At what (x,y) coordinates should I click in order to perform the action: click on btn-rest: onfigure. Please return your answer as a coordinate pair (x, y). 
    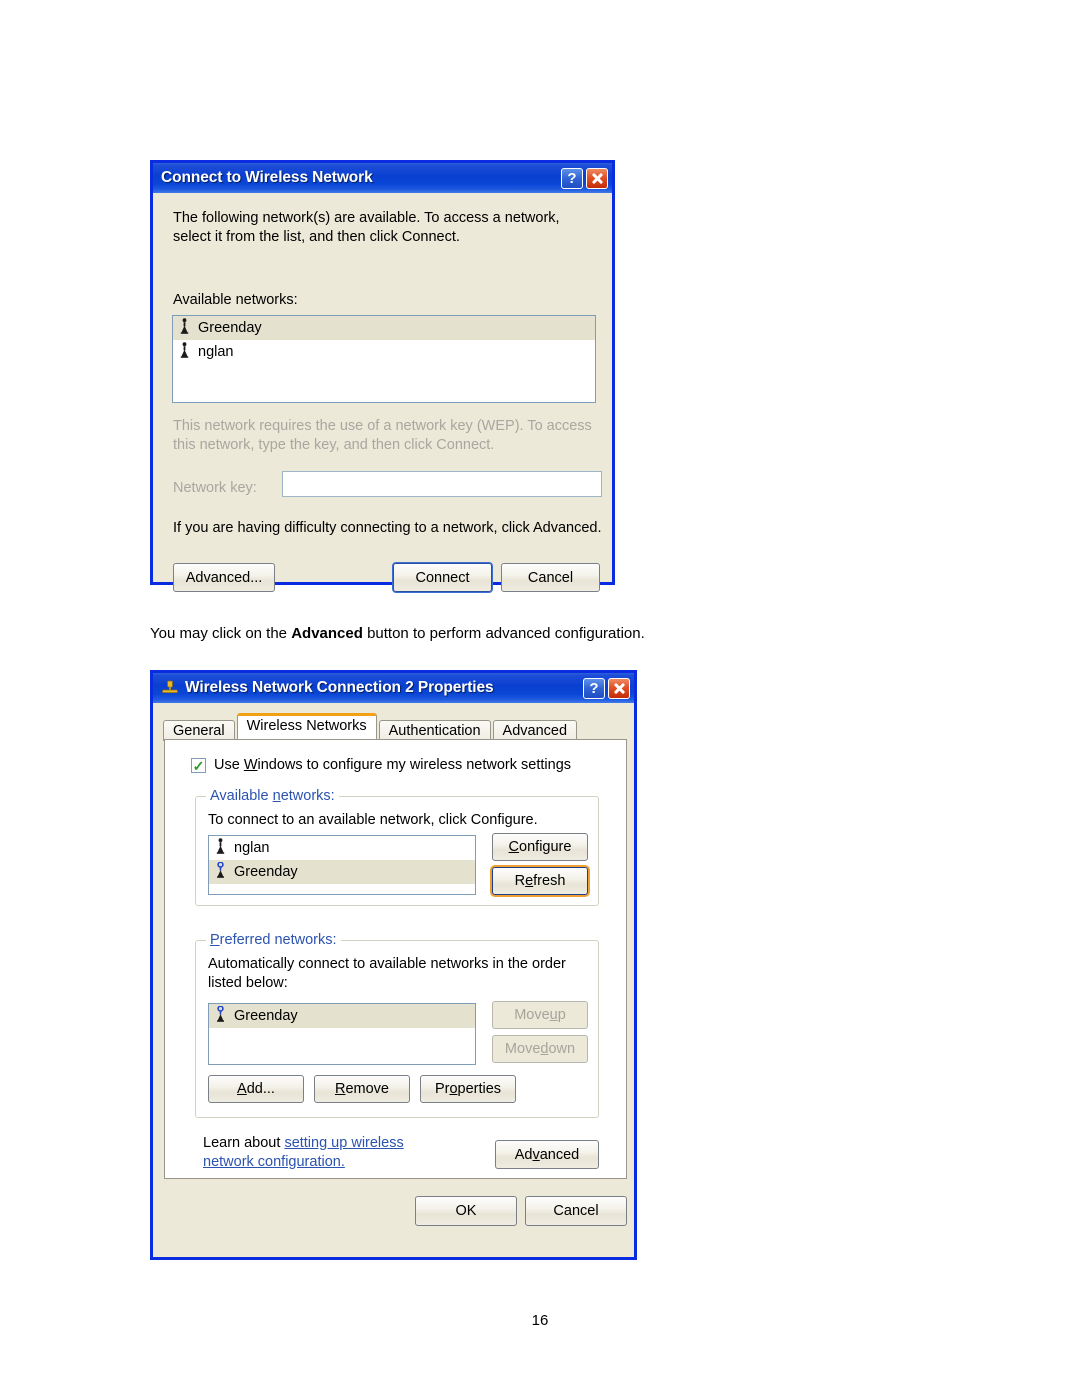
    Looking at the image, I should click on (545, 847).